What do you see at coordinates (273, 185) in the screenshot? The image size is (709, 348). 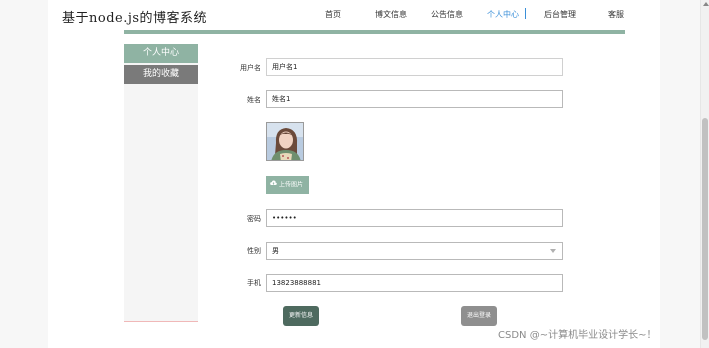 I see `cloud-upload-icon` at bounding box center [273, 185].